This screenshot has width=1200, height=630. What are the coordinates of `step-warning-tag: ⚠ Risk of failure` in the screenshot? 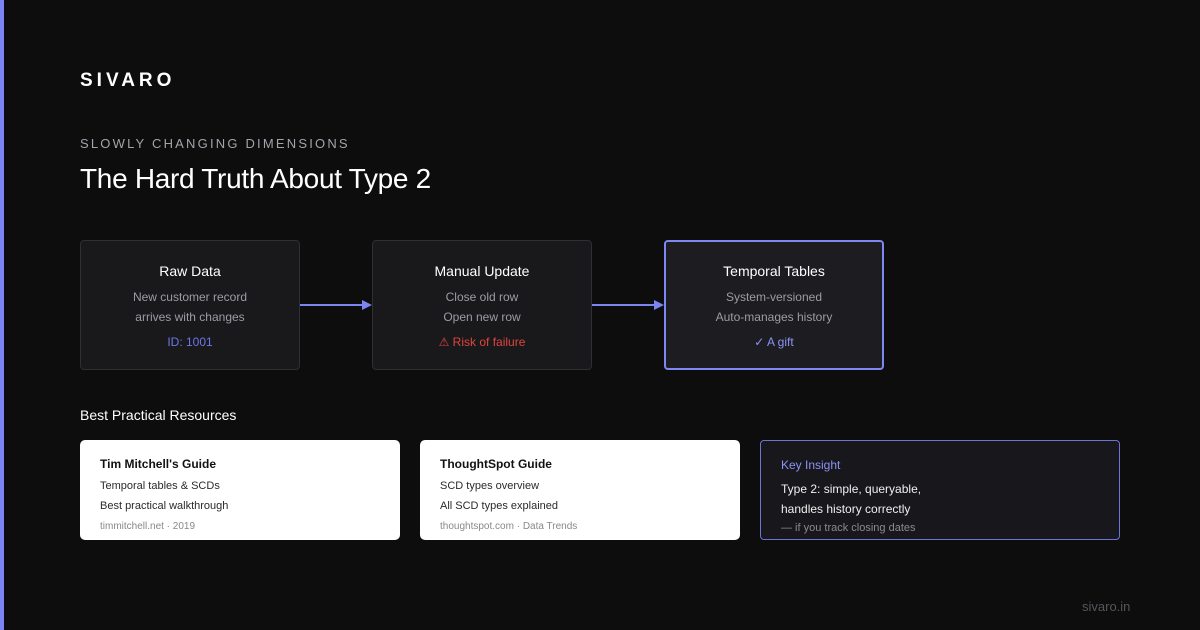 It's located at (482, 342).